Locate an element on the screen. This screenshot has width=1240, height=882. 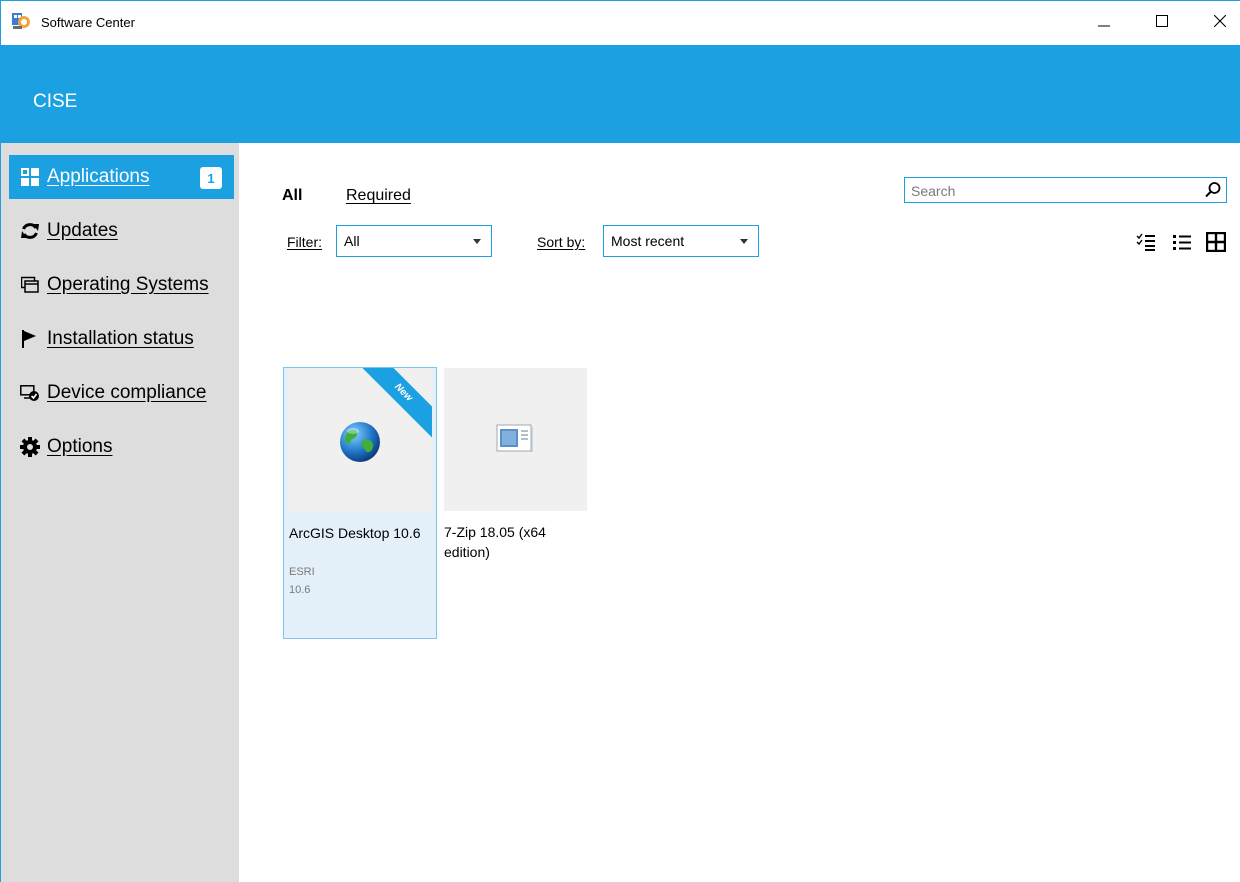
device-compliance-icon is located at coordinates (30, 393).